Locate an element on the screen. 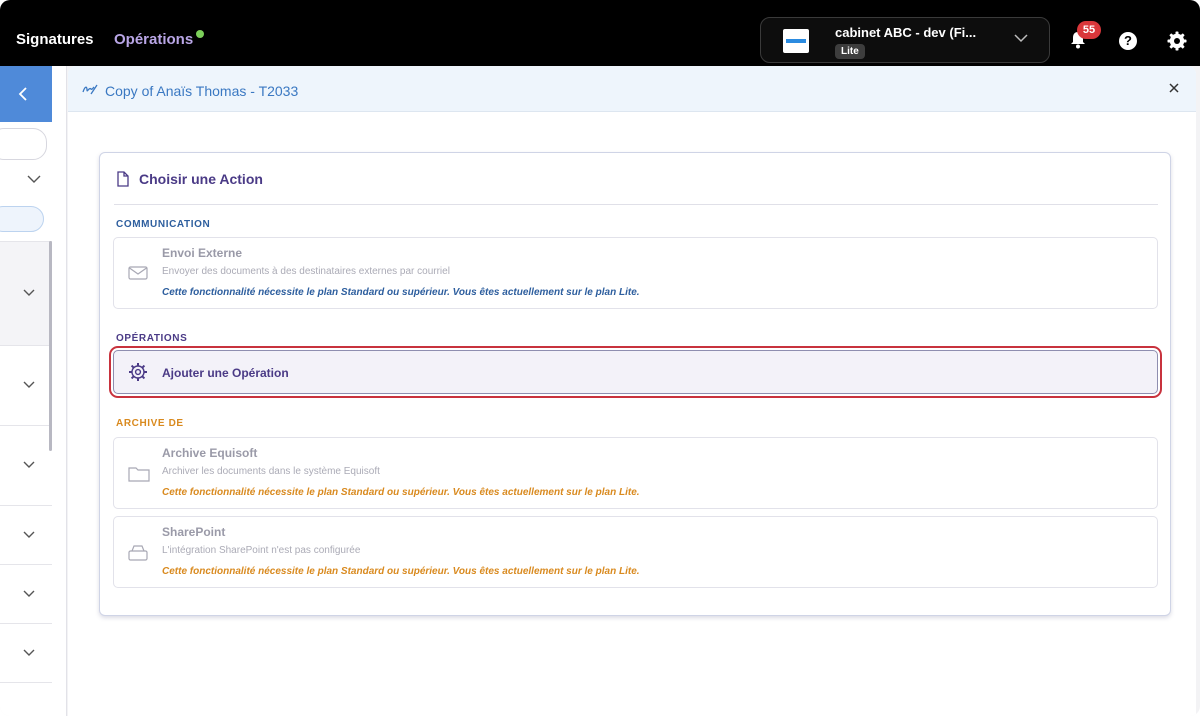 This screenshot has height=716, width=1200. account-logo is located at coordinates (796, 41).